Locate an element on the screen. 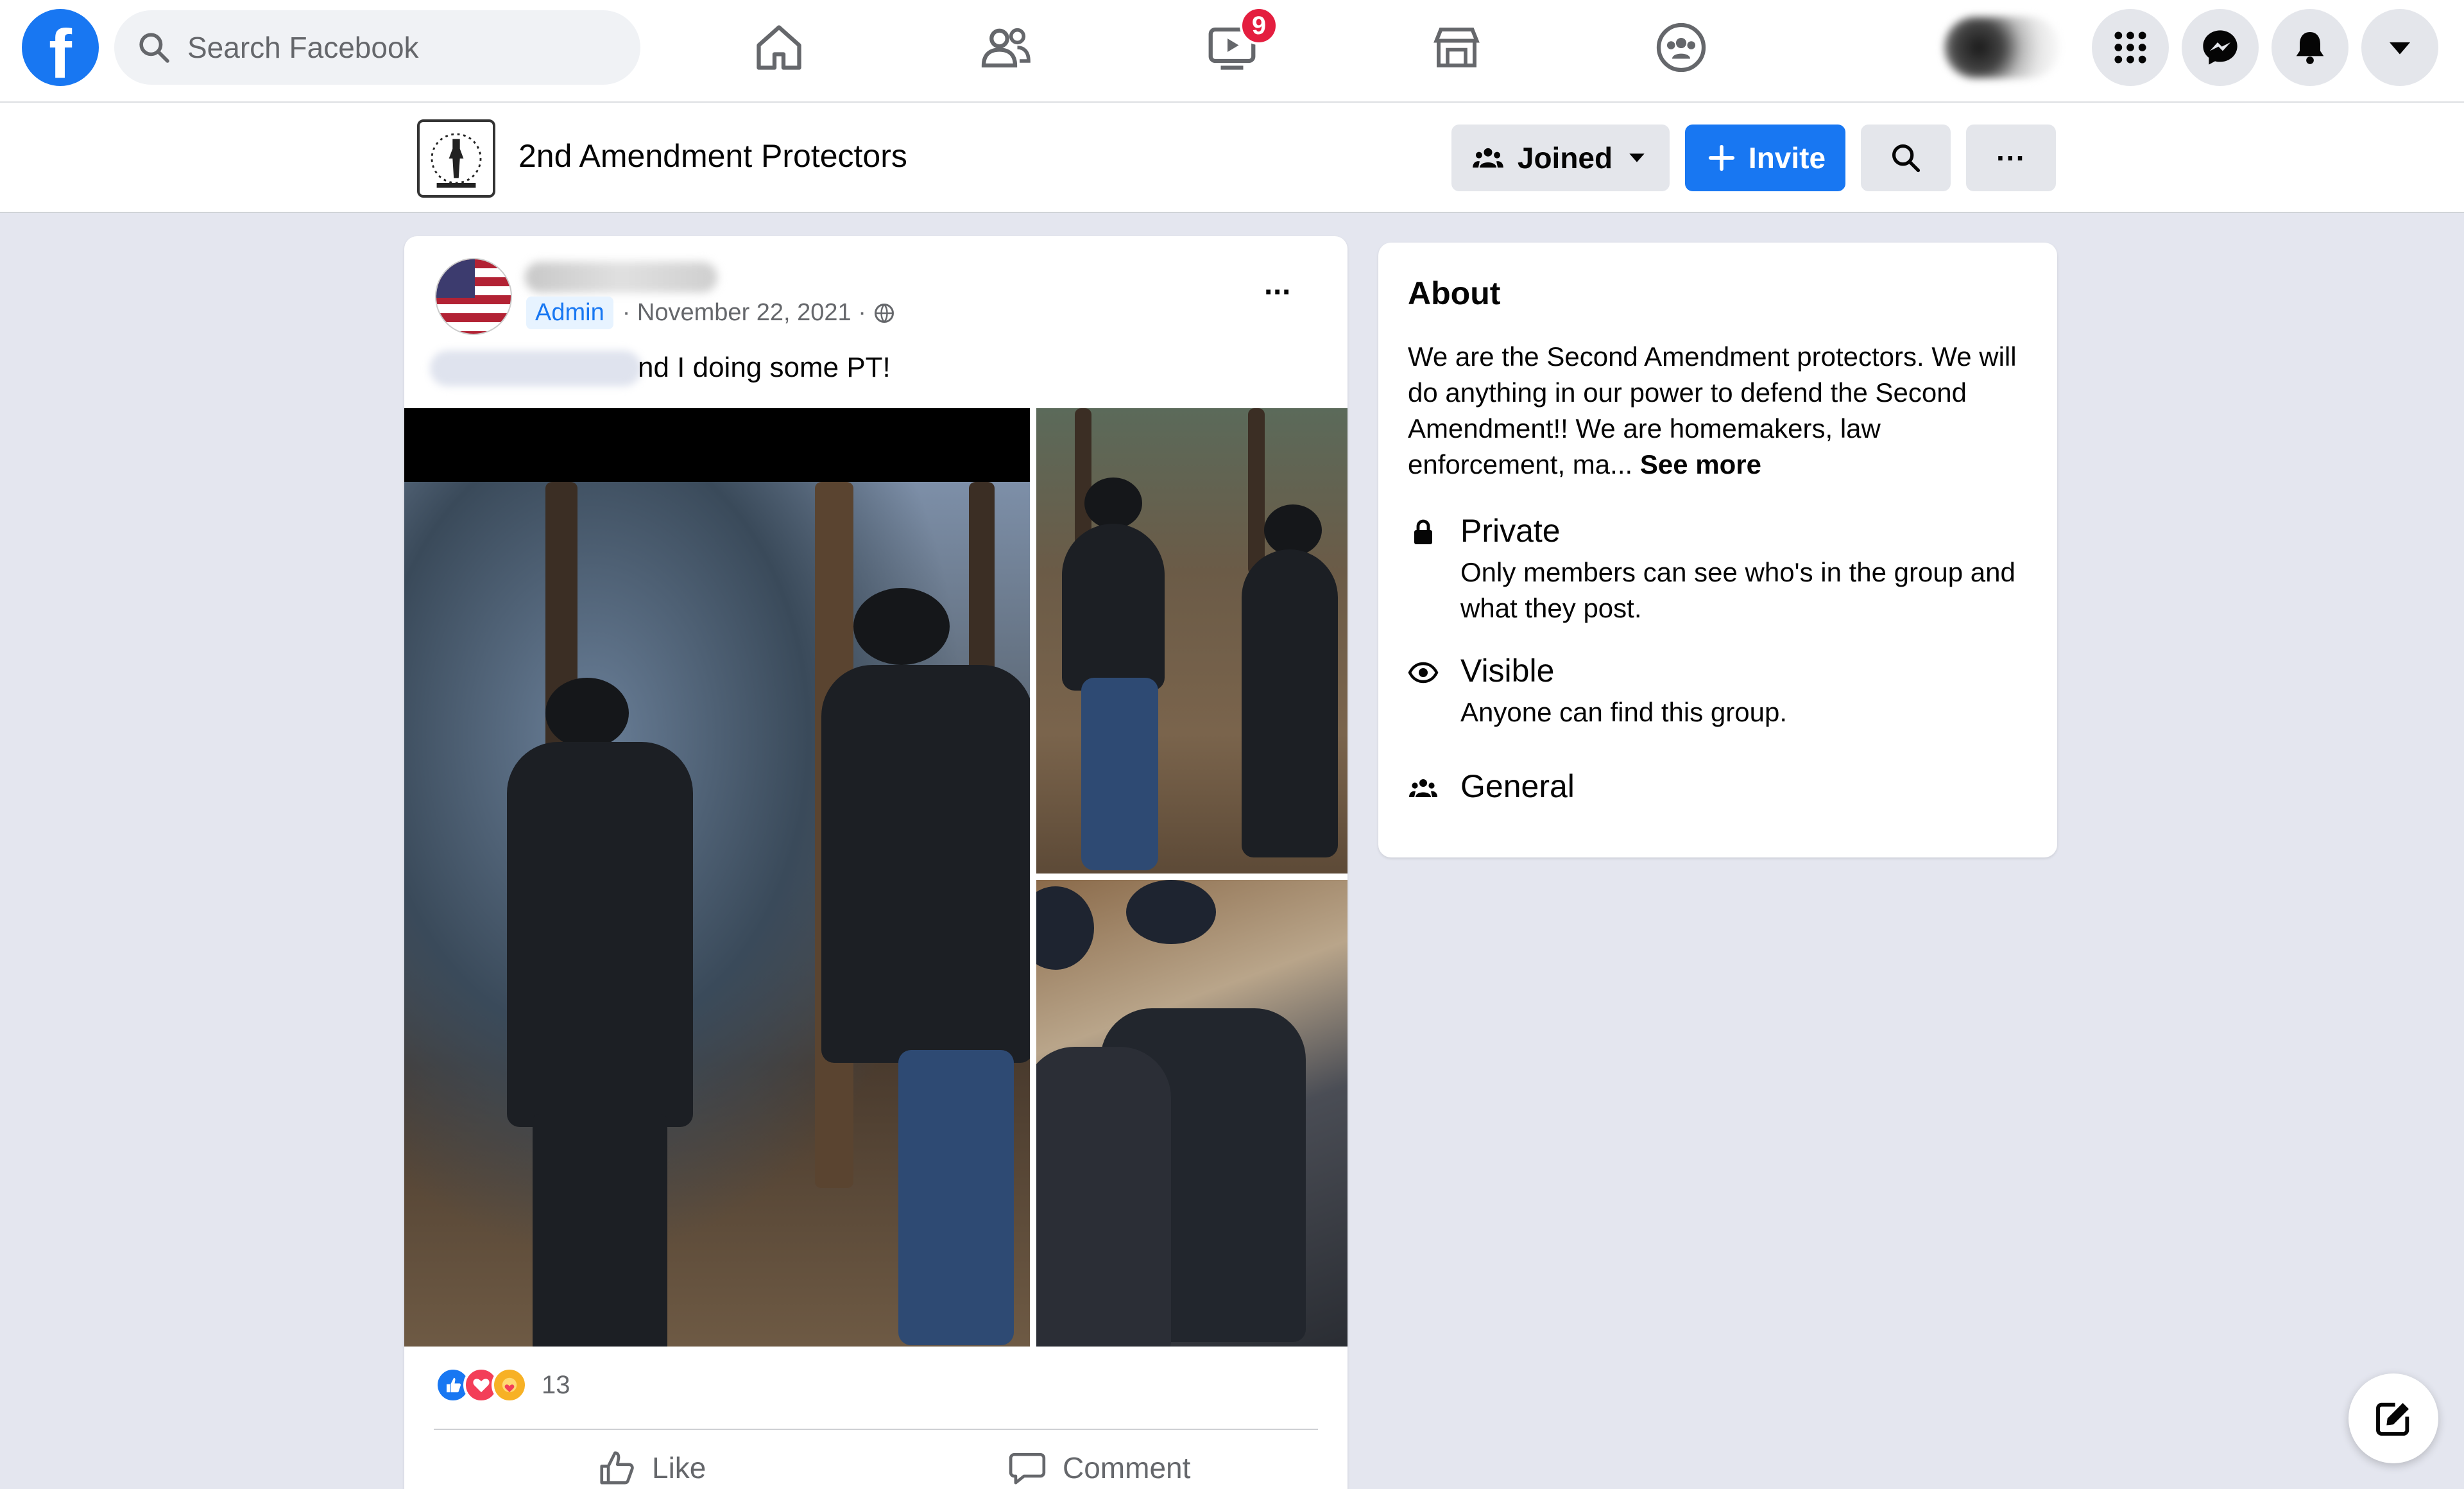  marketplace-icon is located at coordinates (1456, 48).